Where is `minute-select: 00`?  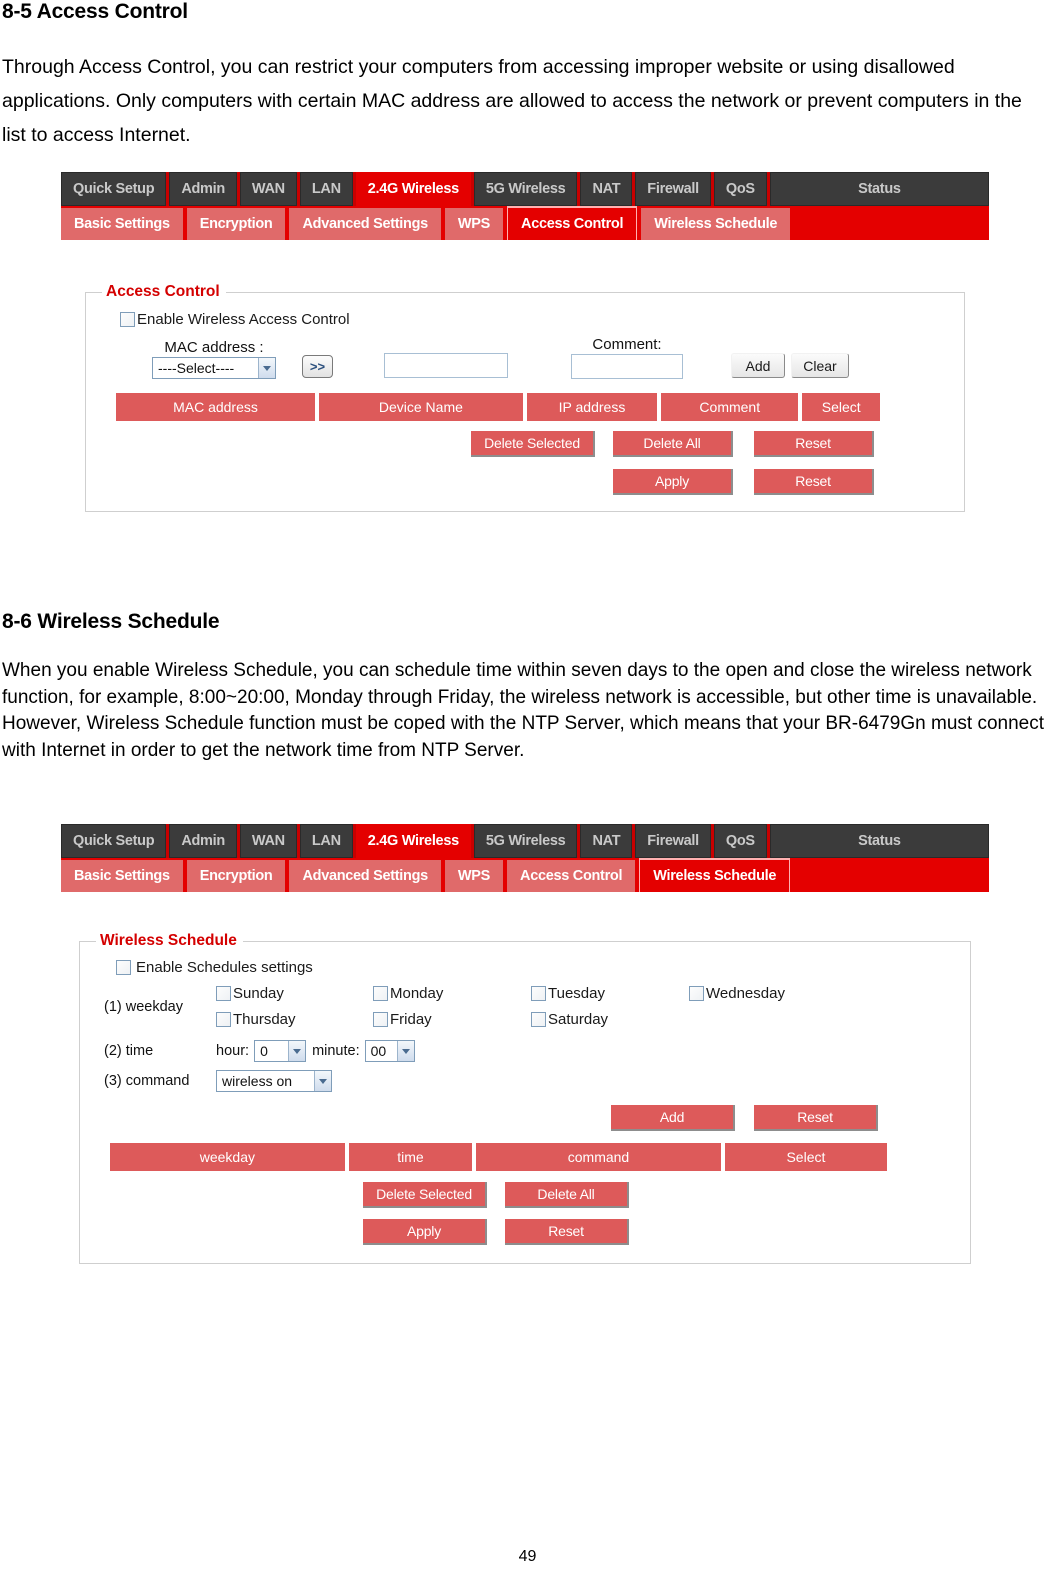 minute-select: 00 is located at coordinates (389, 1051).